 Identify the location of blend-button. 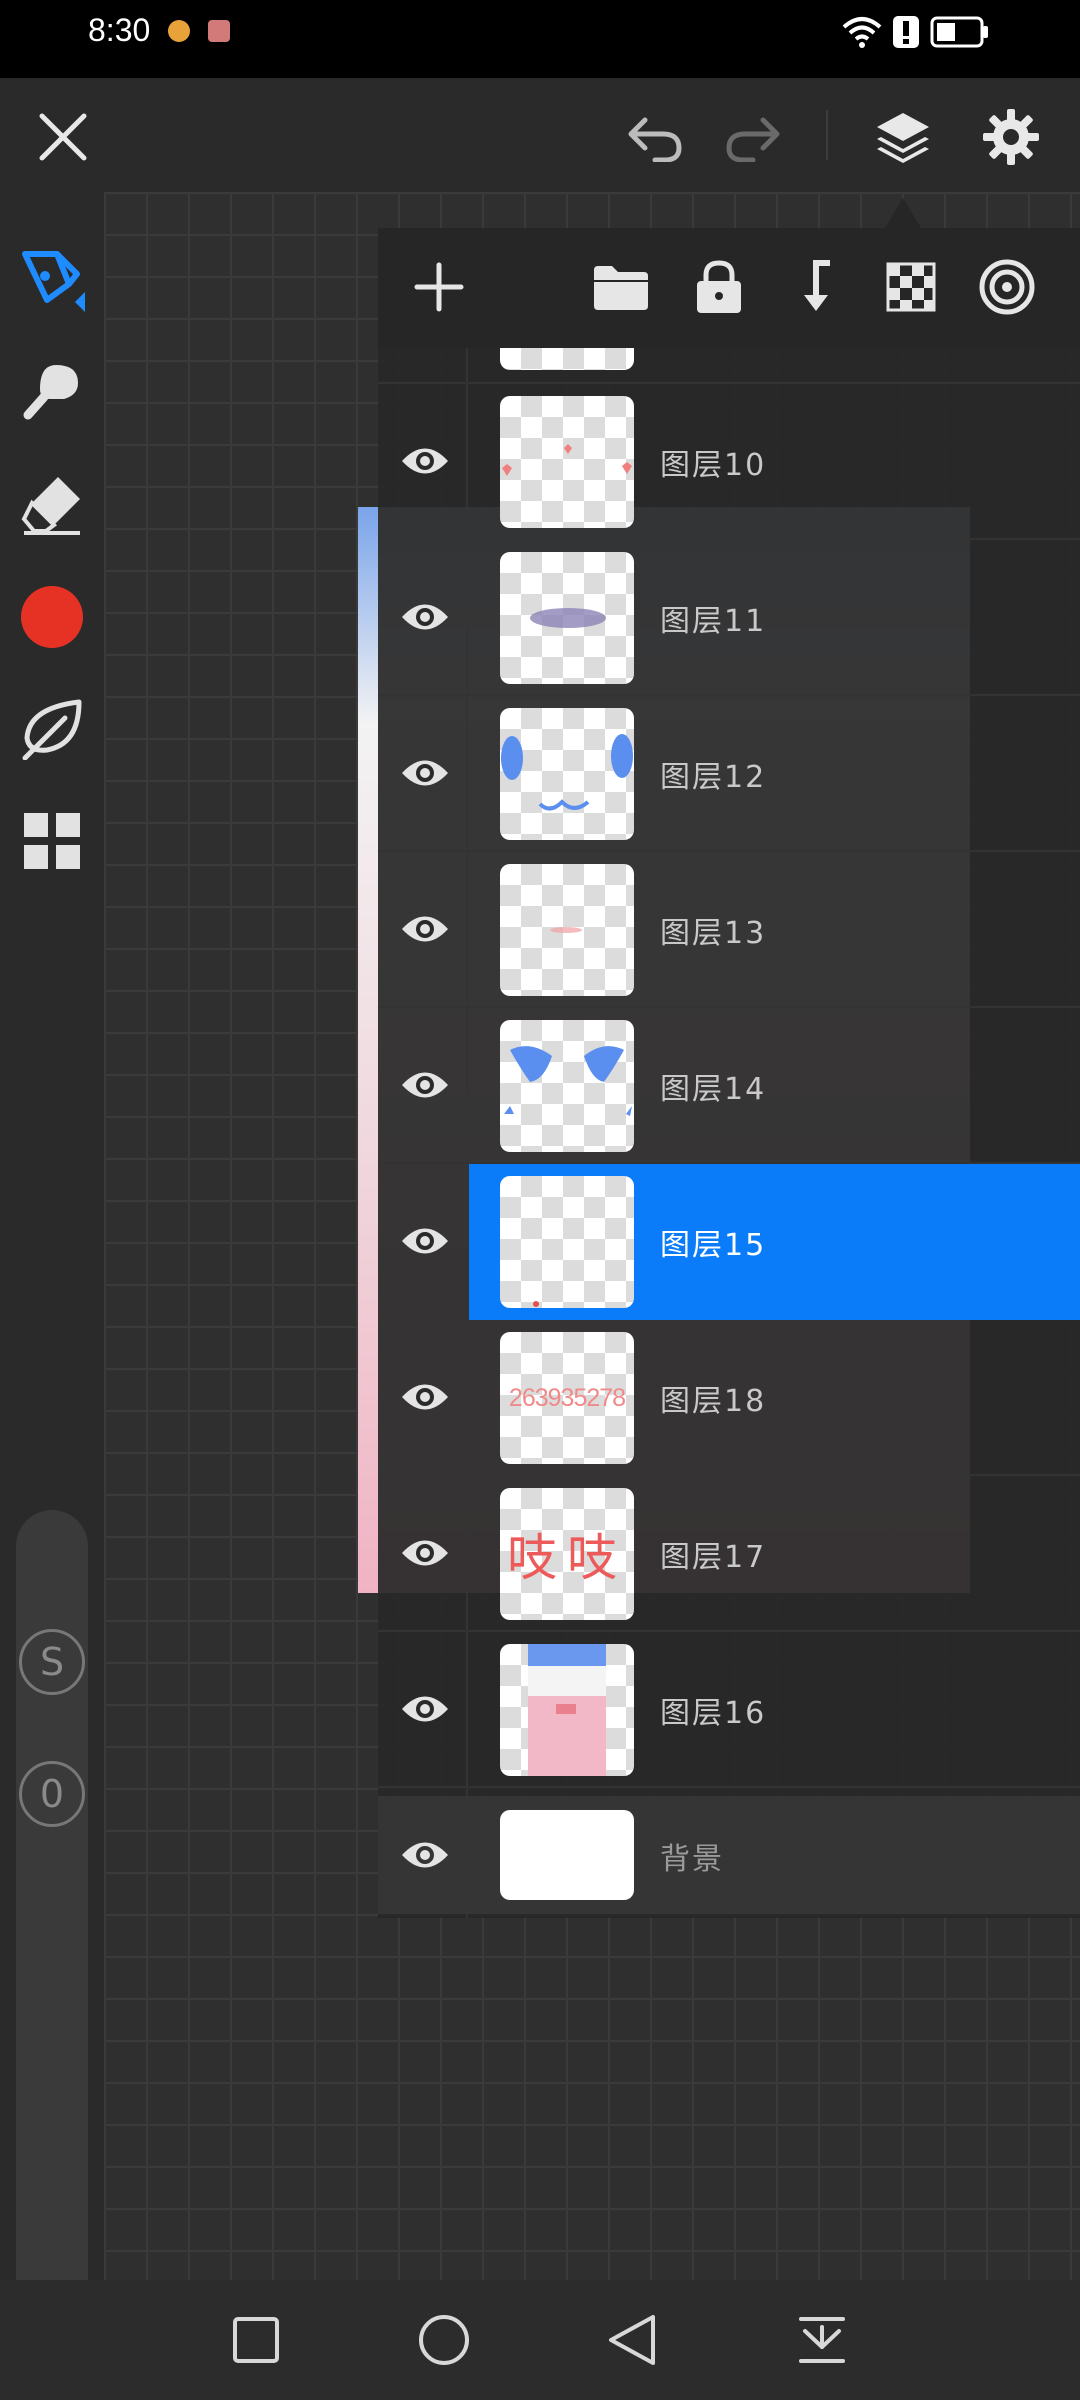
(1007, 287).